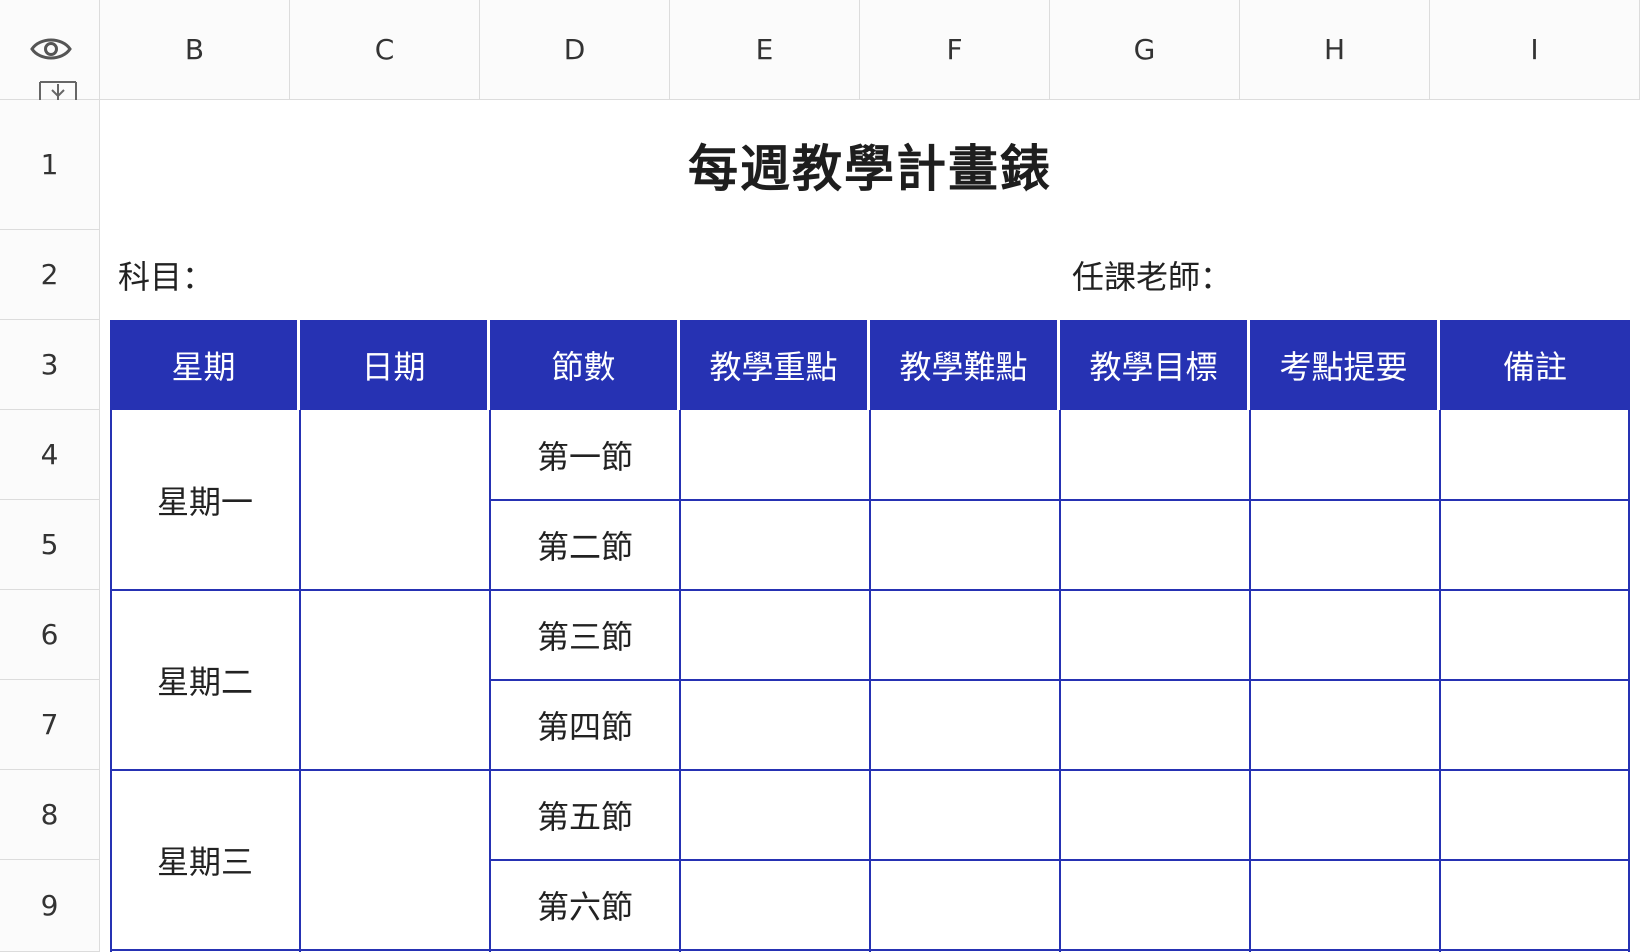 The image size is (1640, 952). Describe the element at coordinates (585, 635) in the screenshot. I see `period-cell-3: 第三節` at that location.